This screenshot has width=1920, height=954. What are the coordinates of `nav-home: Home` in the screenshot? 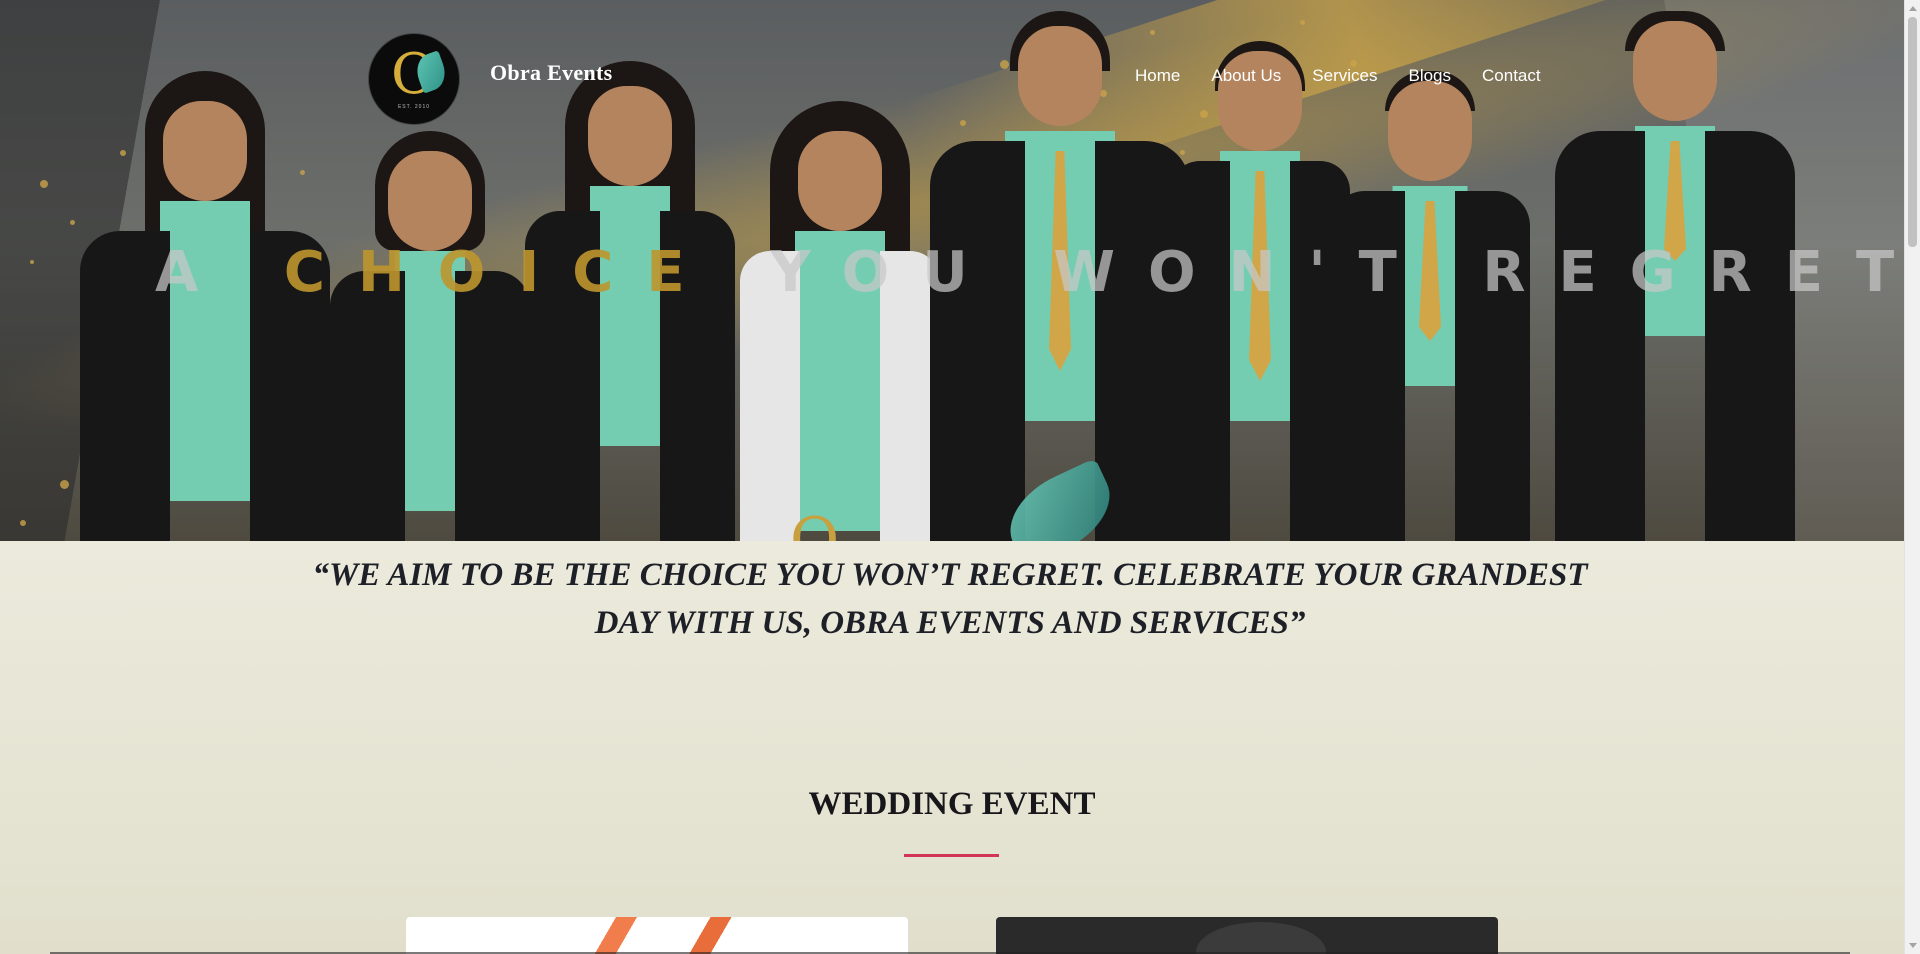 It's located at (1157, 76).